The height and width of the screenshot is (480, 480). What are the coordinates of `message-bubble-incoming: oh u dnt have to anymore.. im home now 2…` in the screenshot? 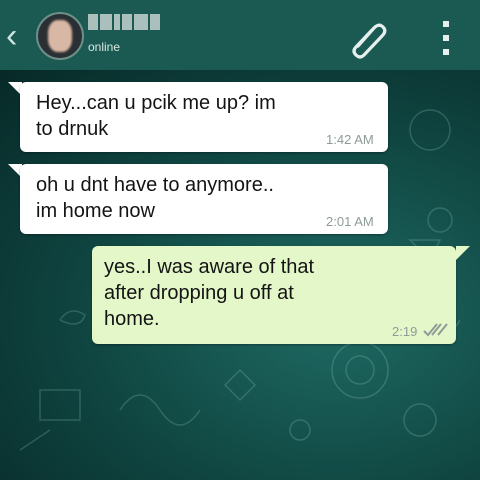 It's located at (204, 199).